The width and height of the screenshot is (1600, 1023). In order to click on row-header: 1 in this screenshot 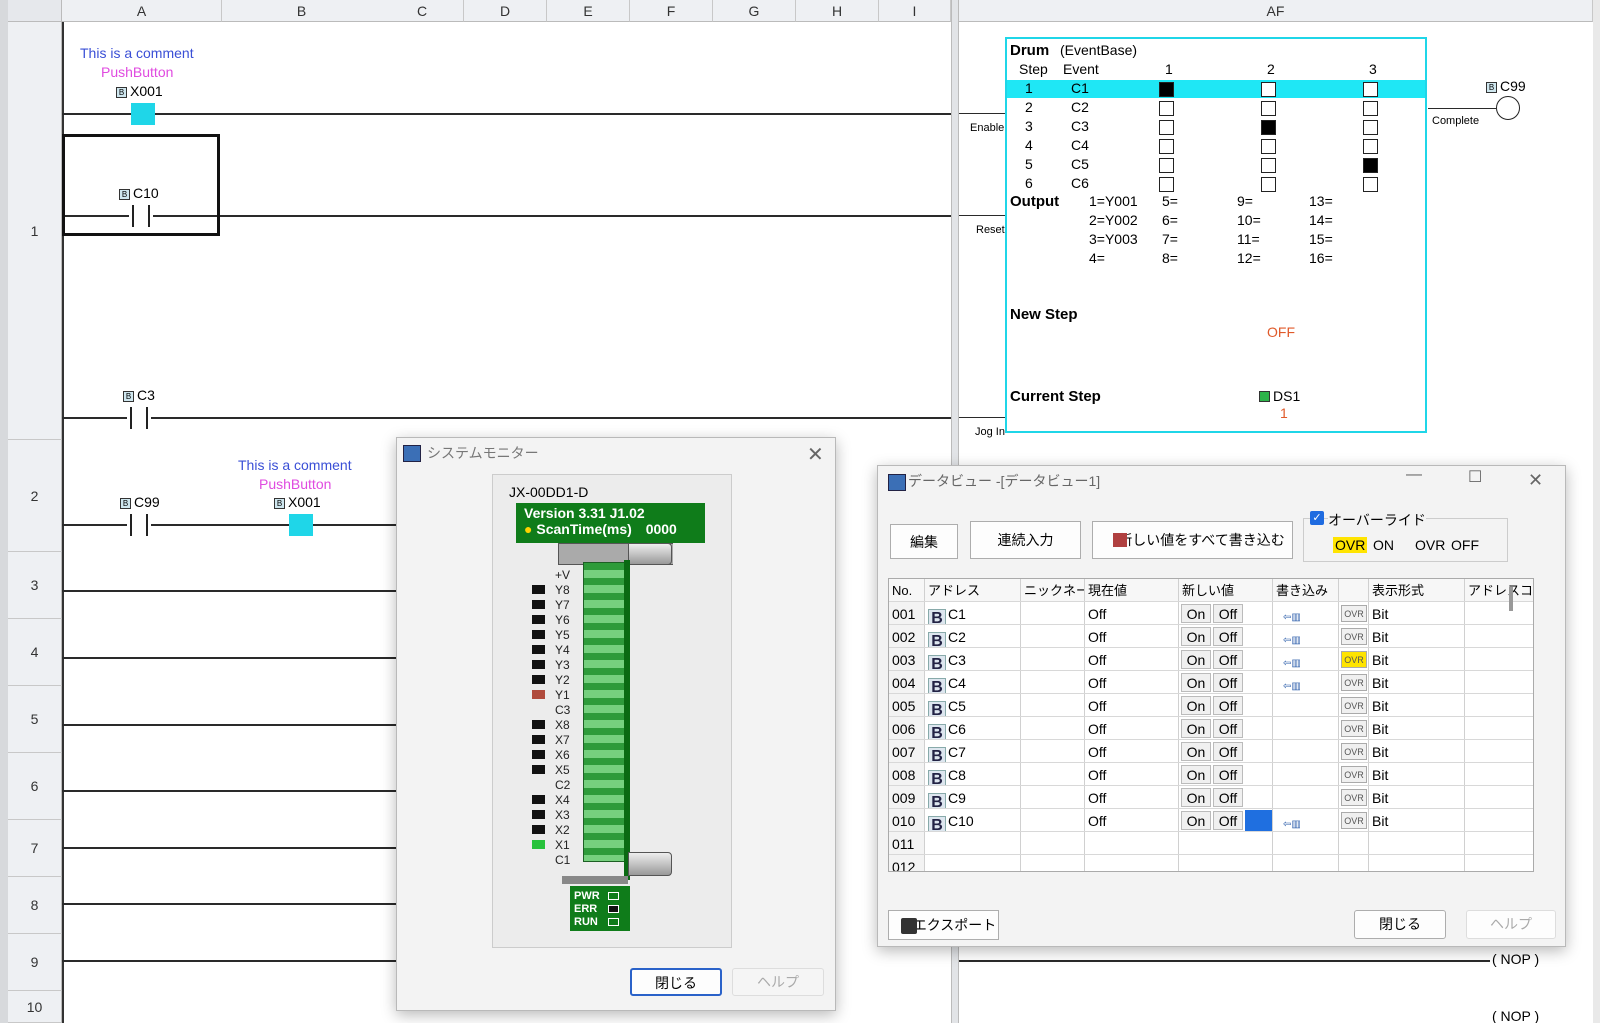, I will do `click(35, 231)`.